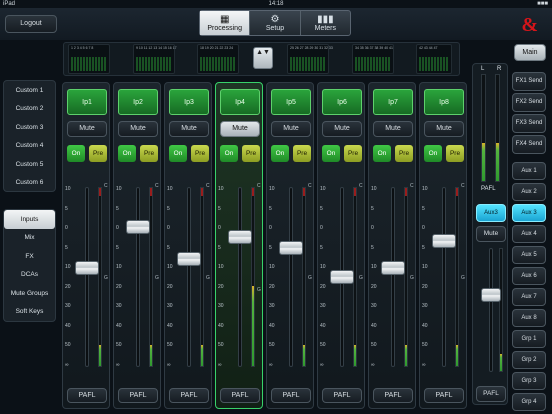 This screenshot has width=552, height=414. What do you see at coordinates (29, 312) in the screenshot?
I see `nav-soft-keys: Soft Keys` at bounding box center [29, 312].